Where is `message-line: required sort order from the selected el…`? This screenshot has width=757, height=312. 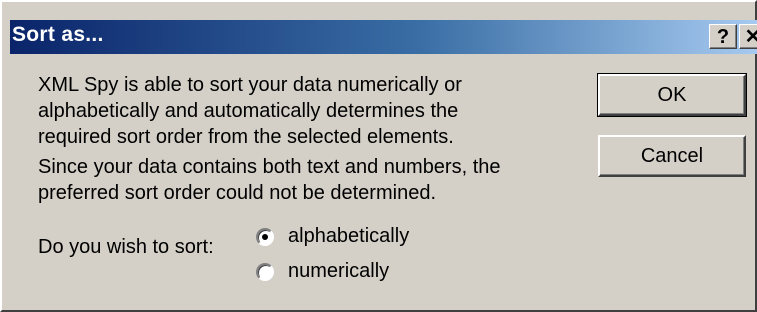
message-line: required sort order from the selected el… is located at coordinates (246, 137).